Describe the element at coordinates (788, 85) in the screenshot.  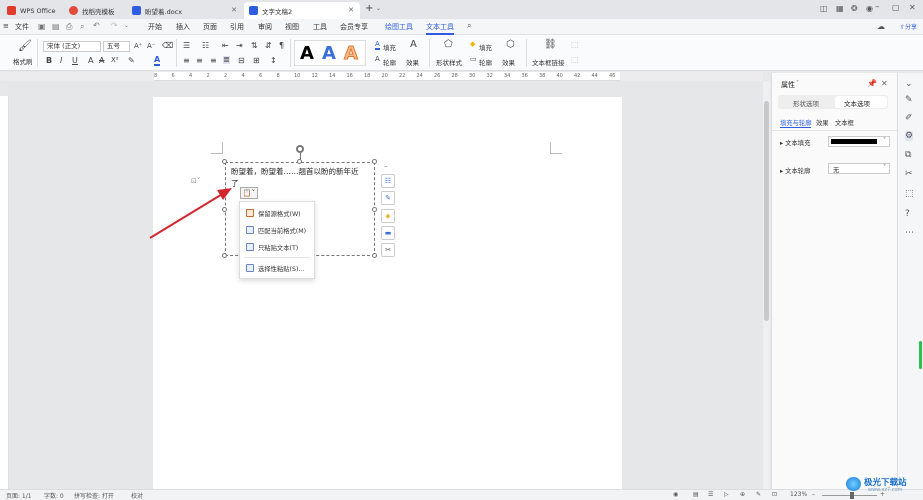
I see `panel-title: 属性` at that location.